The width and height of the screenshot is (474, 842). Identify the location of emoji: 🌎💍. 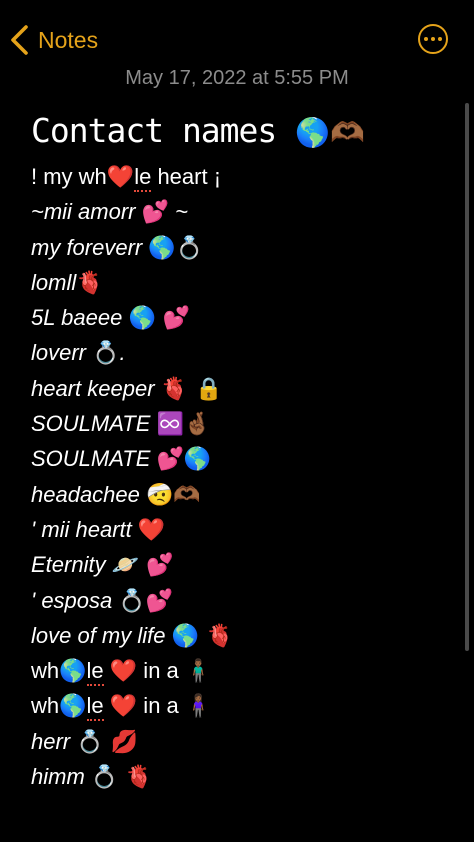
(176, 248).